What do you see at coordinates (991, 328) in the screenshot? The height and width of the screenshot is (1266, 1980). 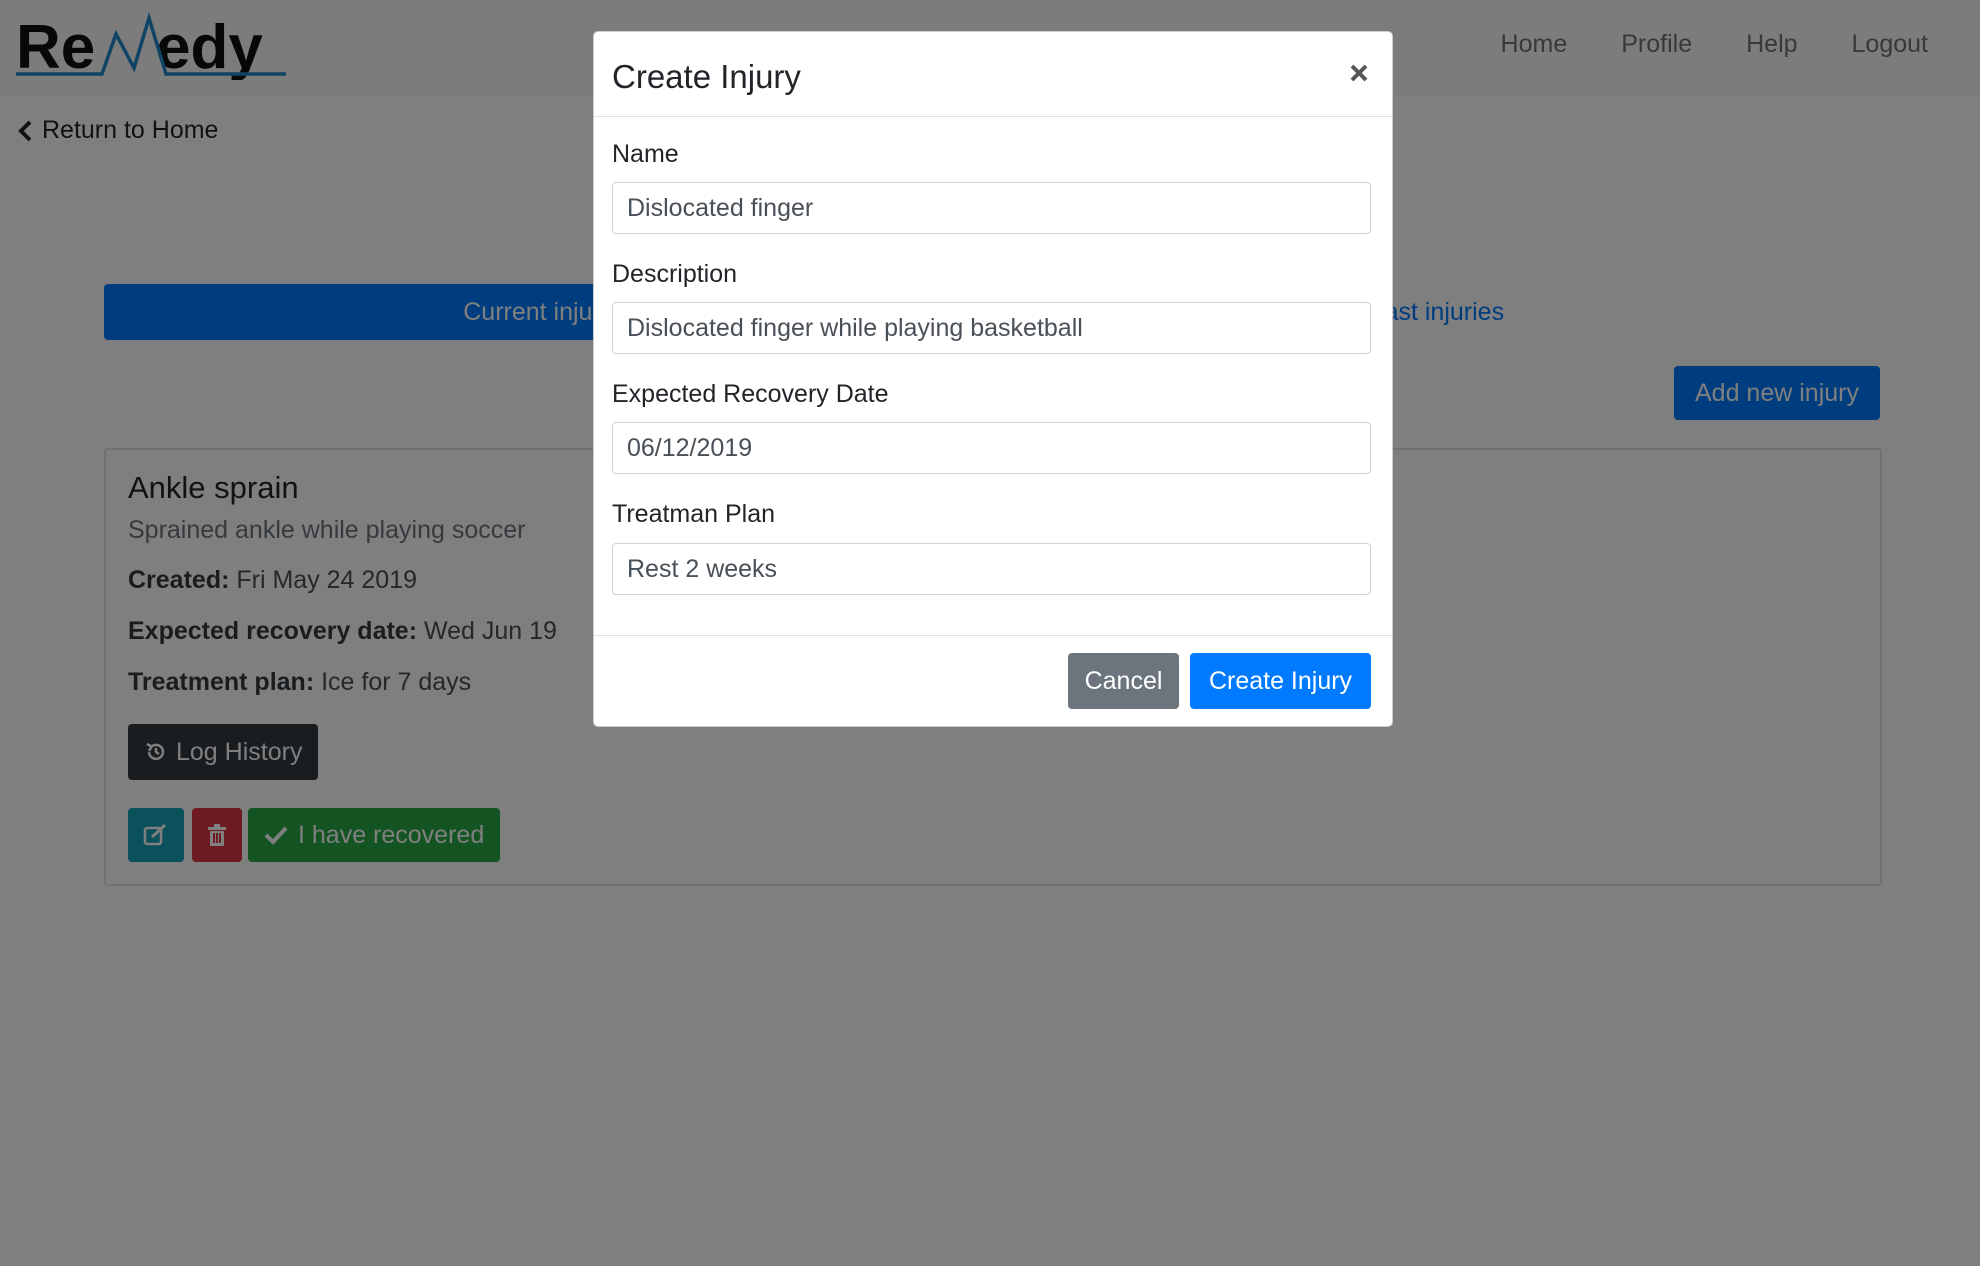 I see `description-input` at bounding box center [991, 328].